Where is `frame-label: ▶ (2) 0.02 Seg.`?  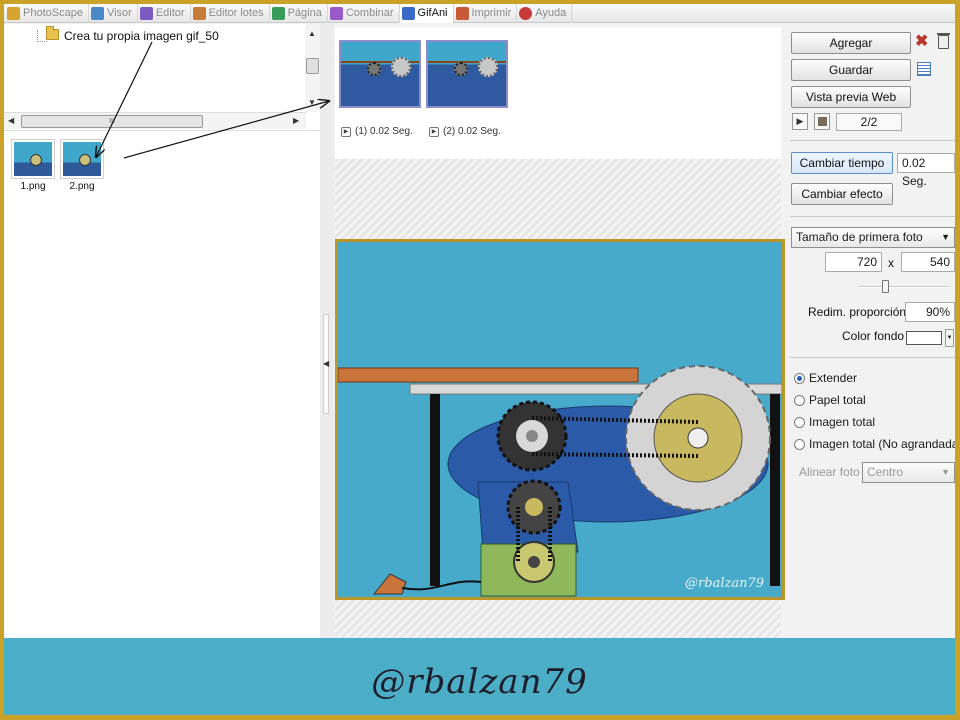
frame-label: ▶ (2) 0.02 Seg. is located at coordinates (465, 131).